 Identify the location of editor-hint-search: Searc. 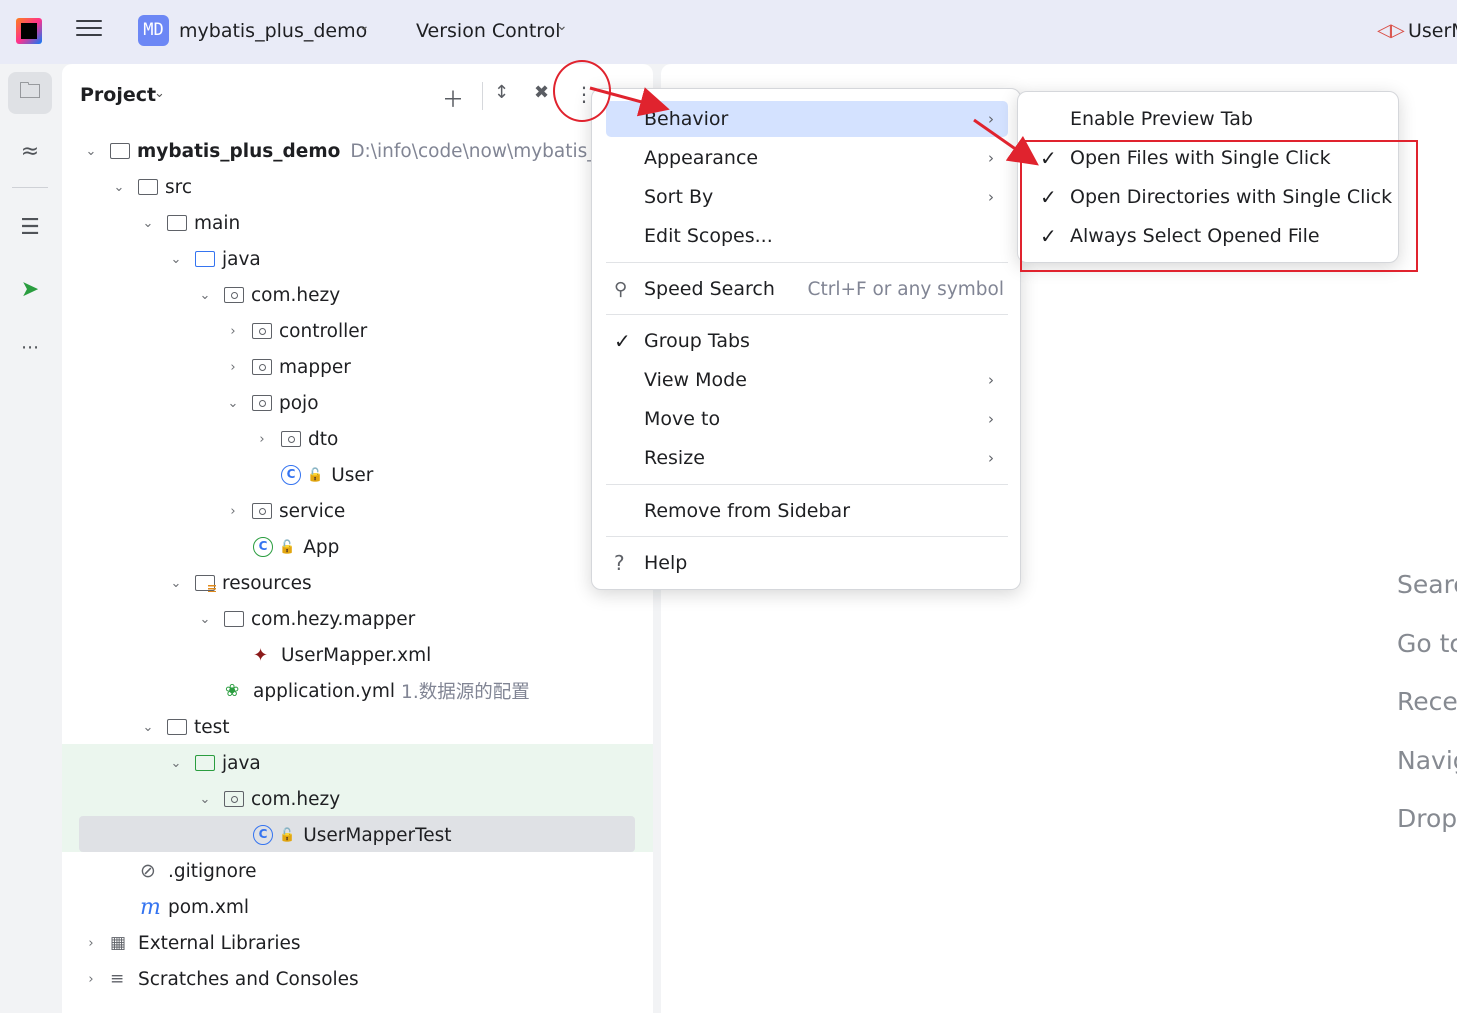
(1427, 584).